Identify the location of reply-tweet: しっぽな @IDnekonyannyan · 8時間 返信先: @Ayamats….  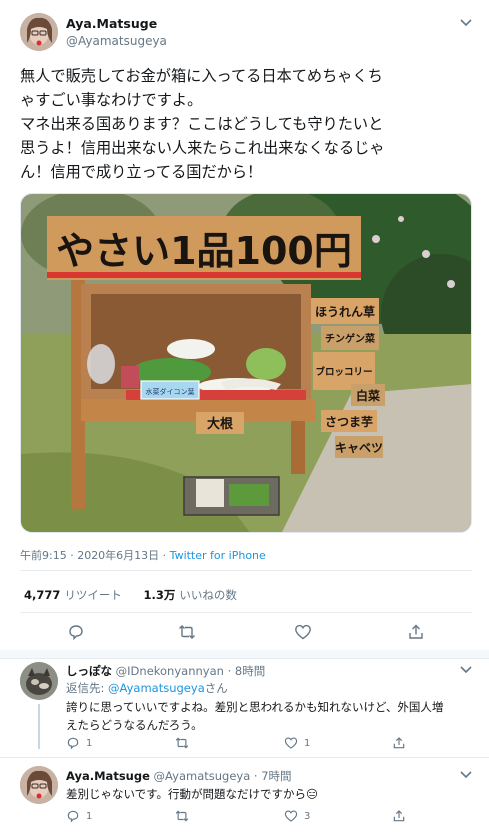
(244, 709).